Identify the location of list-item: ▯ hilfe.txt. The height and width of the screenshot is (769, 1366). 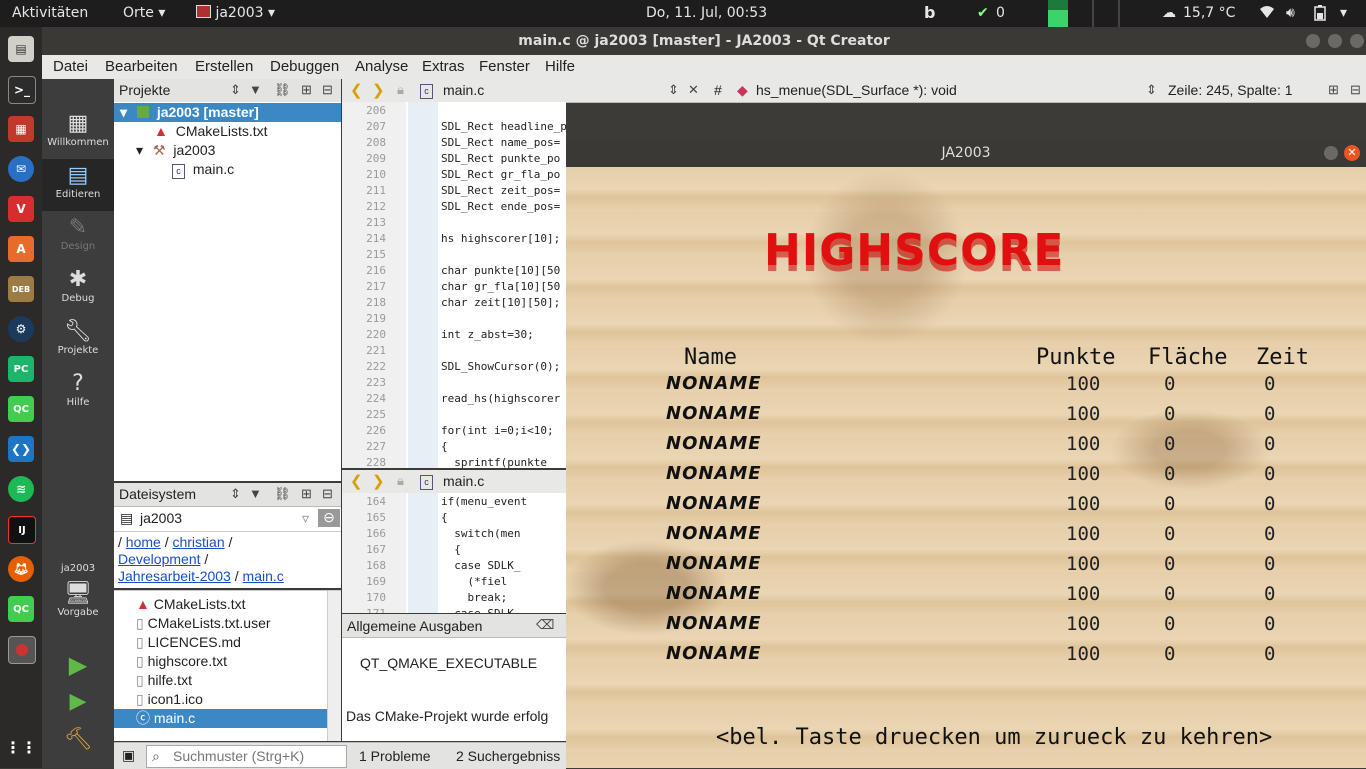
(164, 680).